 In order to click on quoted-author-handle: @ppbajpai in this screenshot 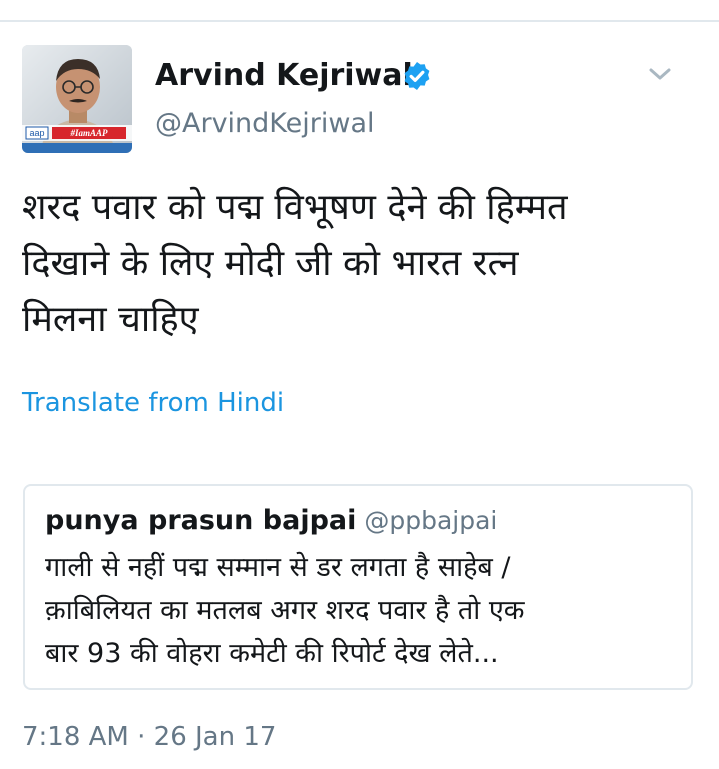, I will do `click(431, 520)`.